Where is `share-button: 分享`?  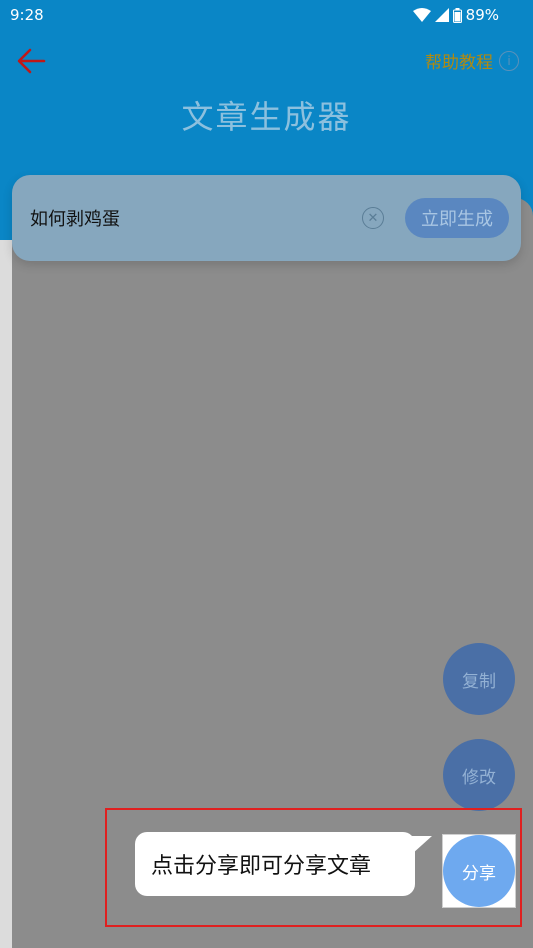 share-button: 分享 is located at coordinates (479, 871).